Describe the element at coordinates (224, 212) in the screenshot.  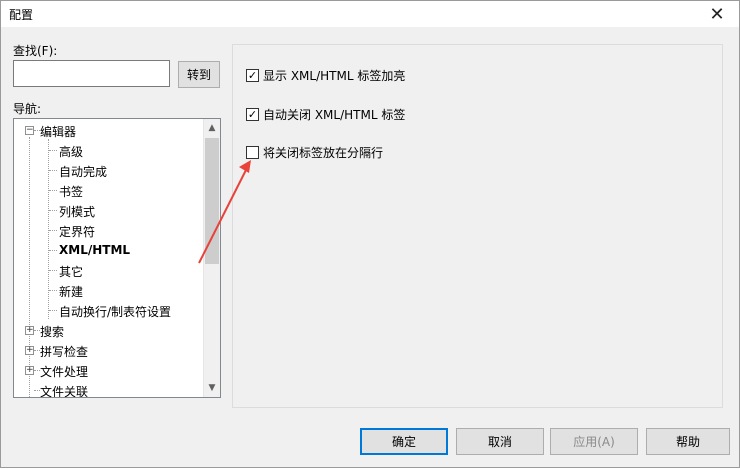
I see `annotation-arrow-icon` at that location.